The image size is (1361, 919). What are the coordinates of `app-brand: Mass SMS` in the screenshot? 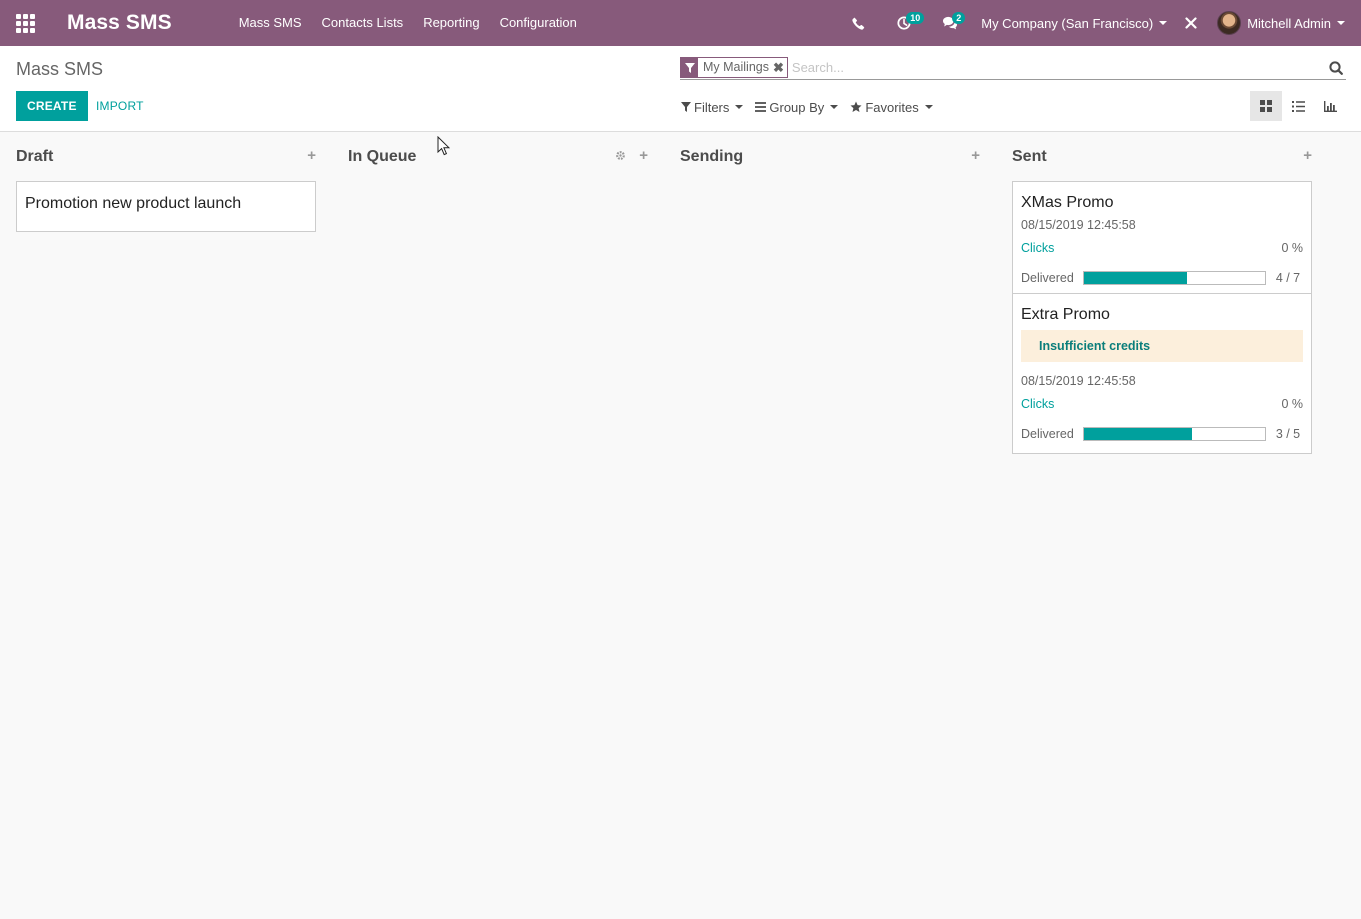 It's located at (119, 23).